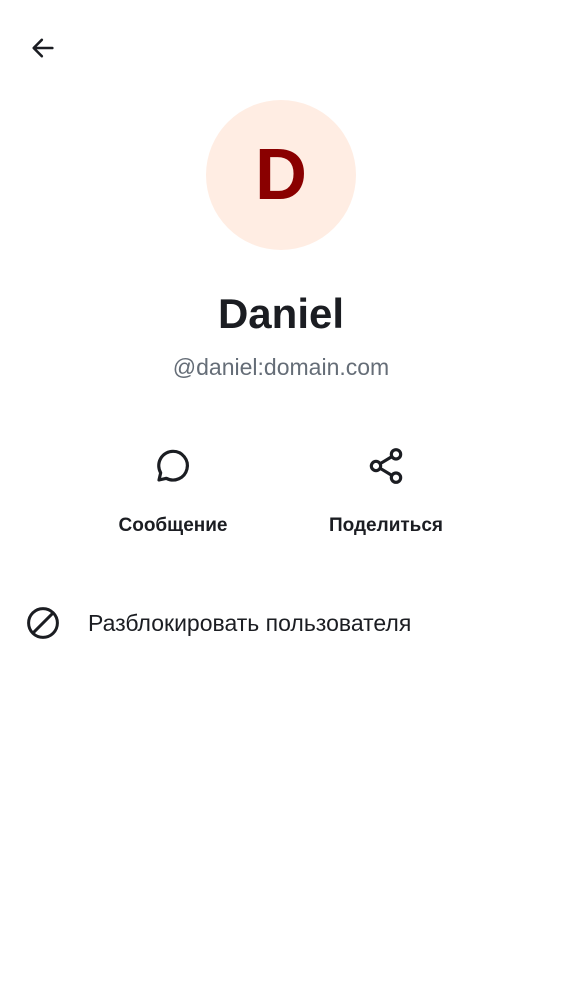 Image resolution: width=562 pixels, height=1000 pixels. I want to click on display-name: Daniel, so click(281, 313).